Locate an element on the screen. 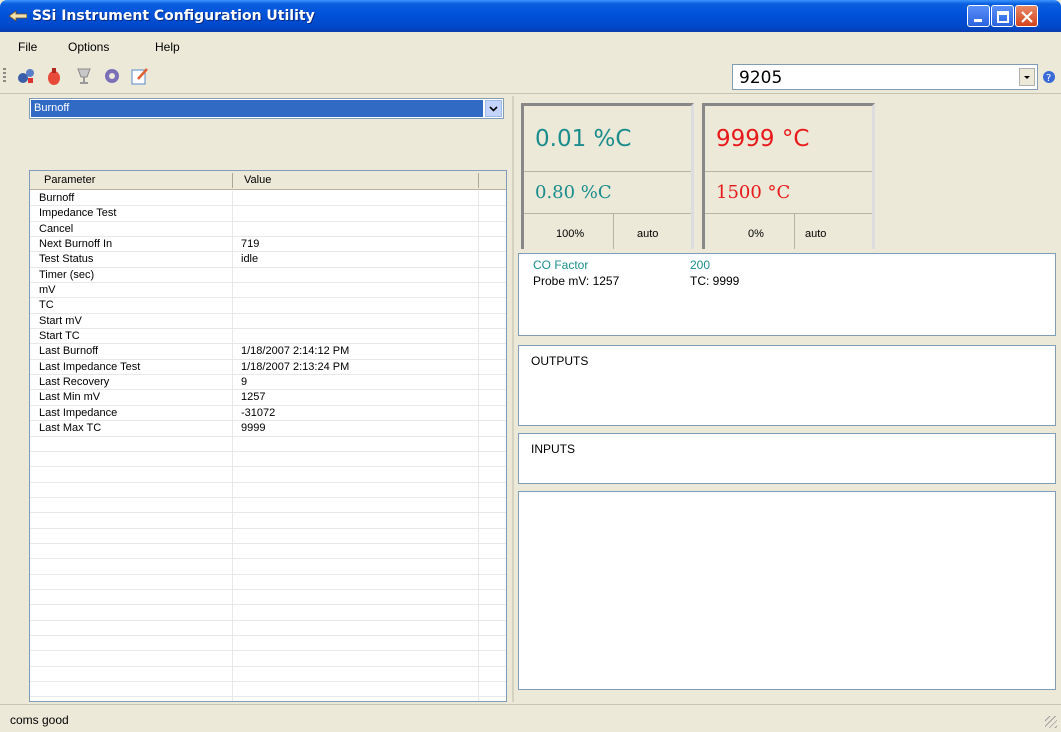  table-row: Cancel is located at coordinates (268, 230).